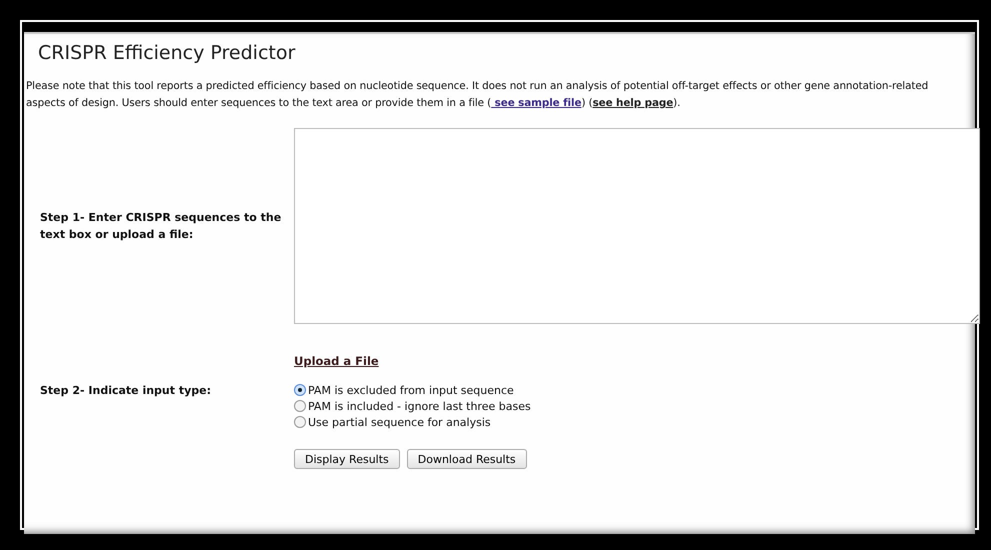 This screenshot has height=550, width=991. Describe the element at coordinates (160, 226) in the screenshot. I see `step-label: Step 1- Enter CRISPR sequences to the text box or upload a file:` at that location.